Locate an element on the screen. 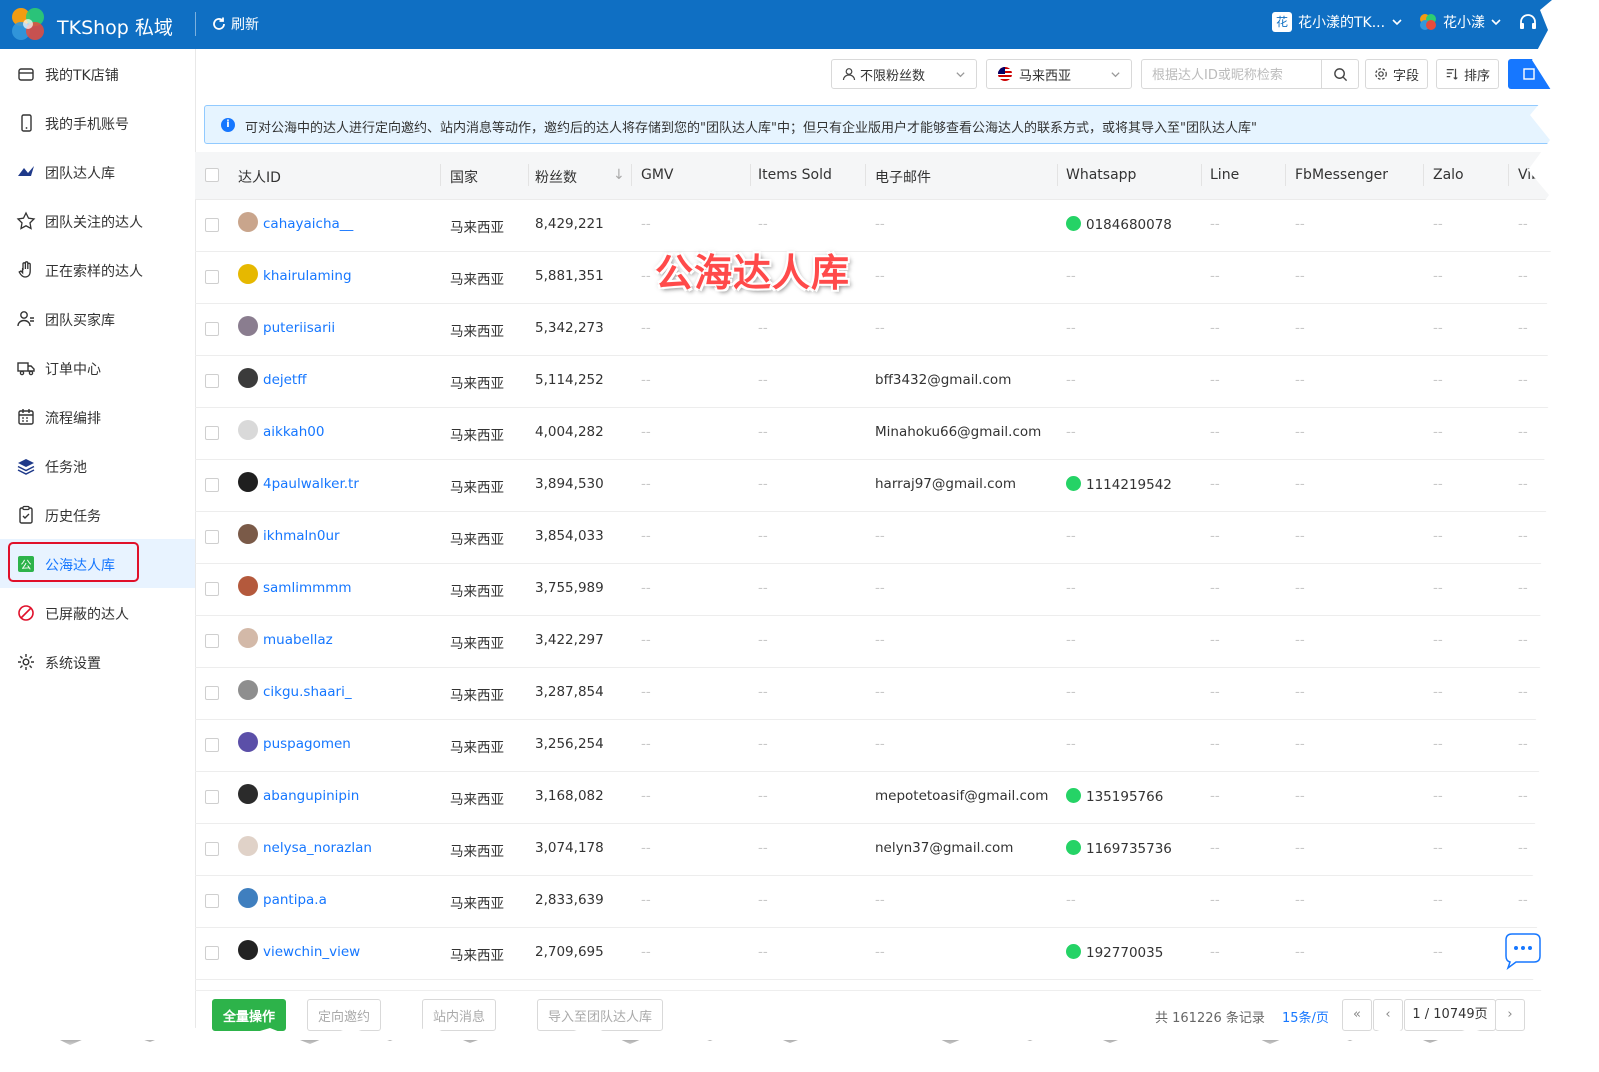 This screenshot has width=1599, height=1072. followers-filter-dropdown: 不限粉丝数 is located at coordinates (904, 74).